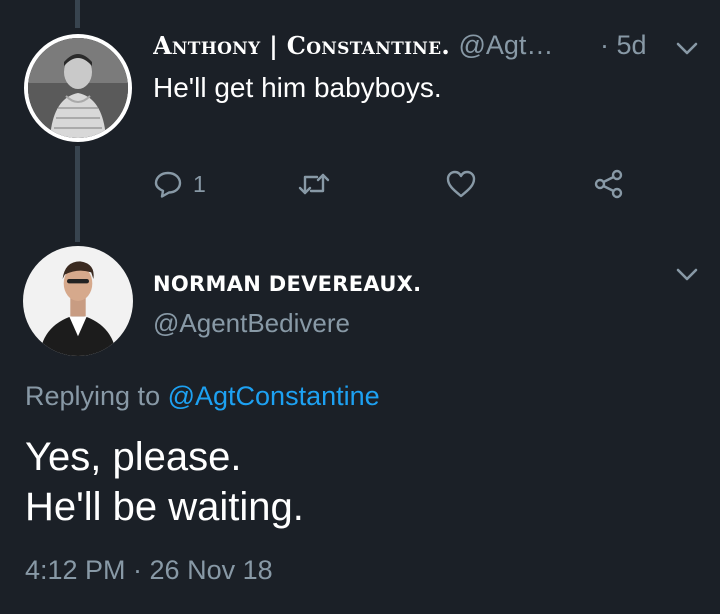 This screenshot has height=614, width=720. What do you see at coordinates (623, 45) in the screenshot?
I see `tweet-age: · 5d` at bounding box center [623, 45].